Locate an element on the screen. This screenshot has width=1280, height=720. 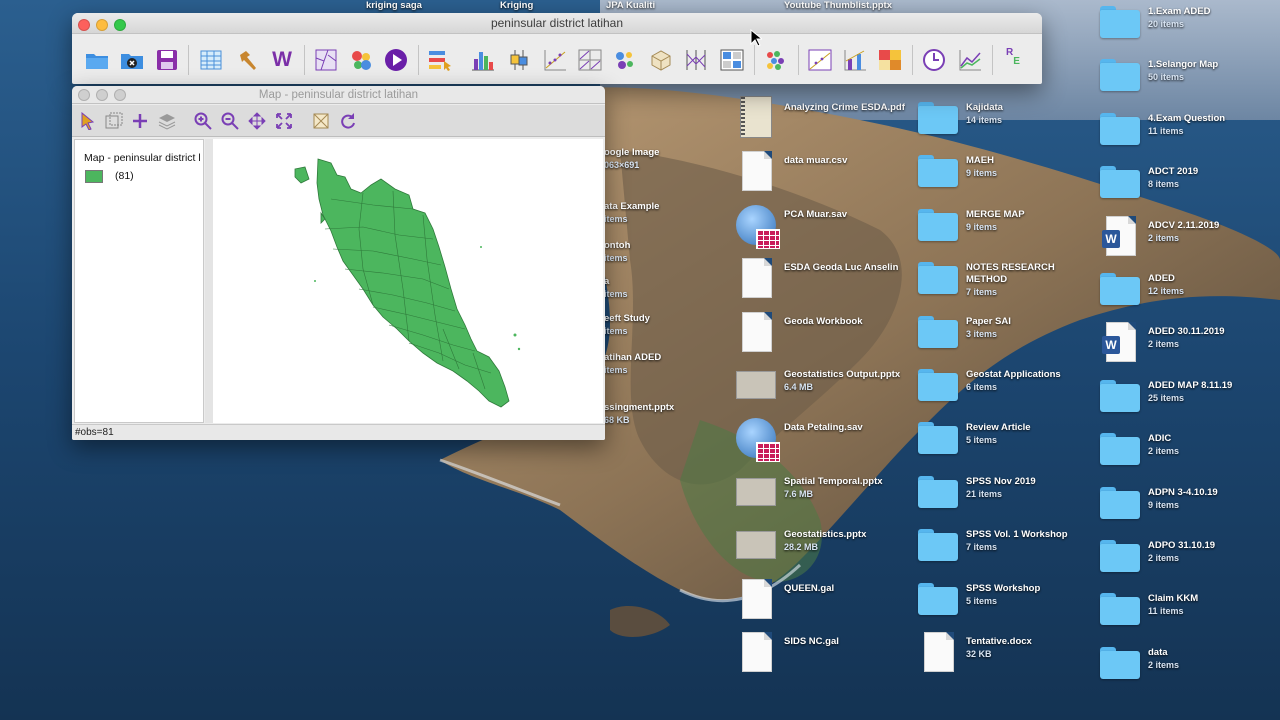
desktop-item-label: ADCT 2019 8 items is located at coordinates (1210, 178).